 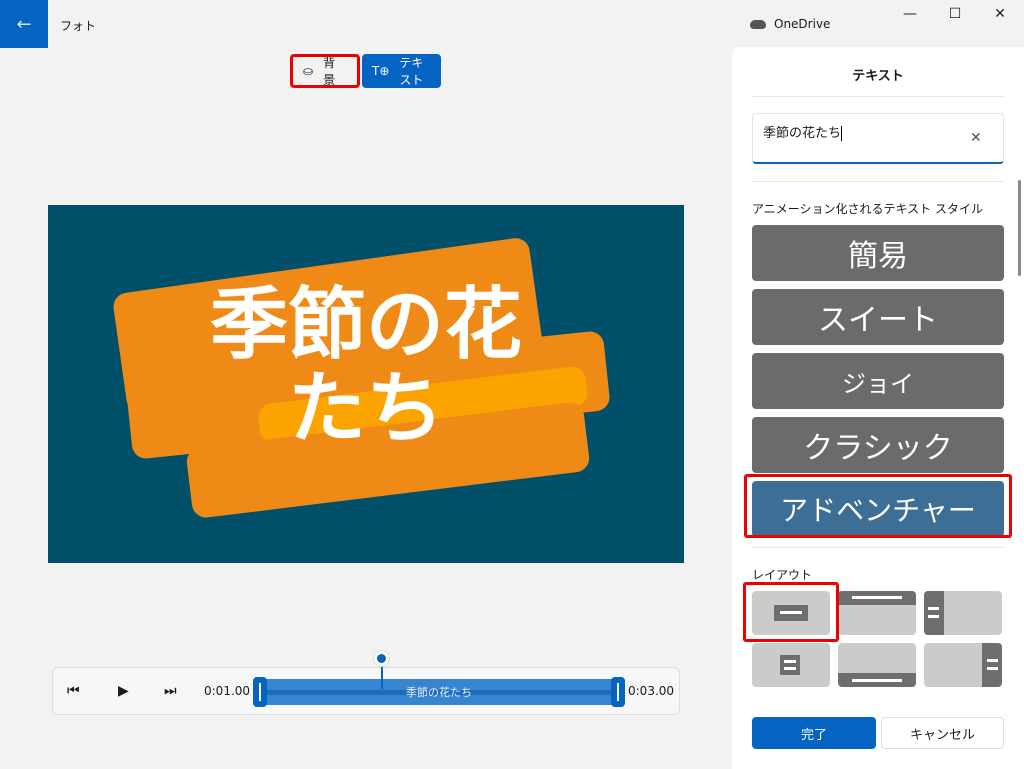 I want to click on paint-bucket-icon: ⛀, so click(x=308, y=71).